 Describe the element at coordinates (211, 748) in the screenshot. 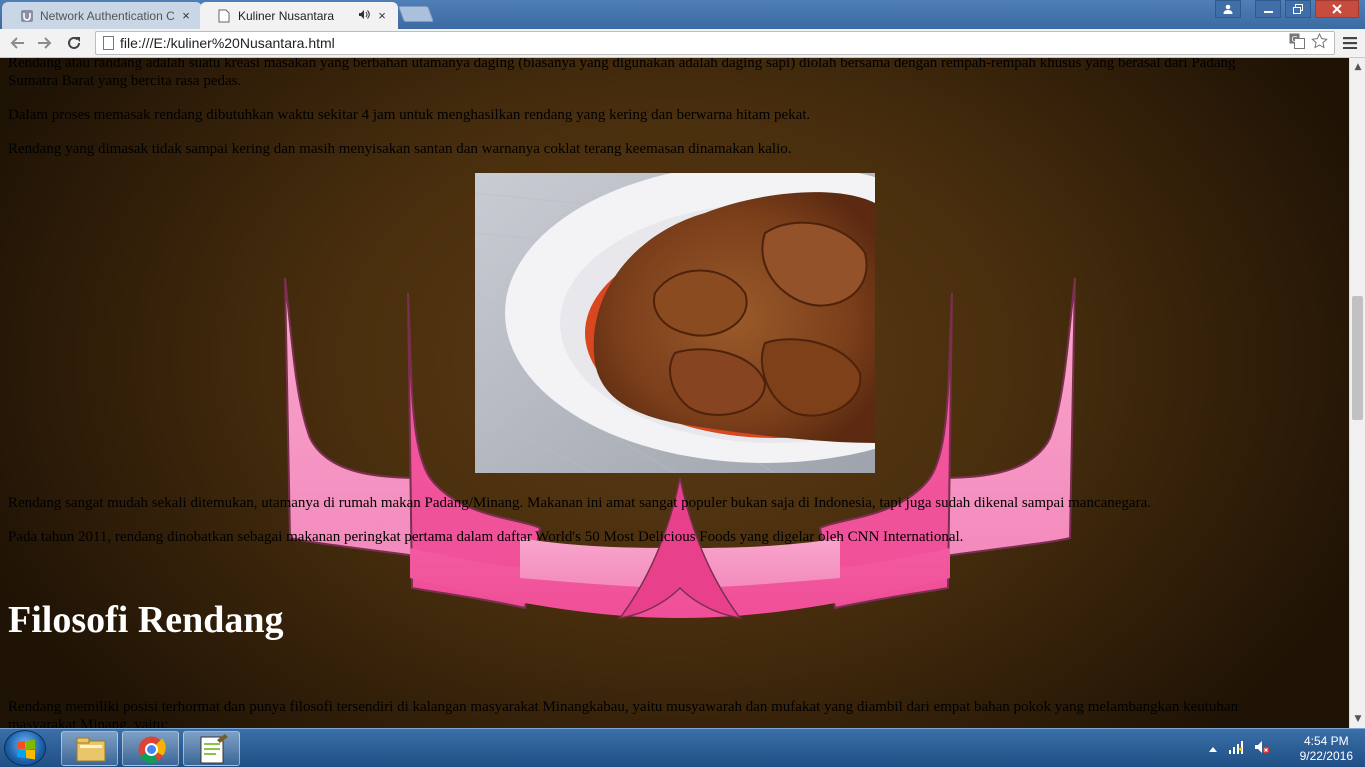

I see `notepad-plus-taskbar-icon` at that location.